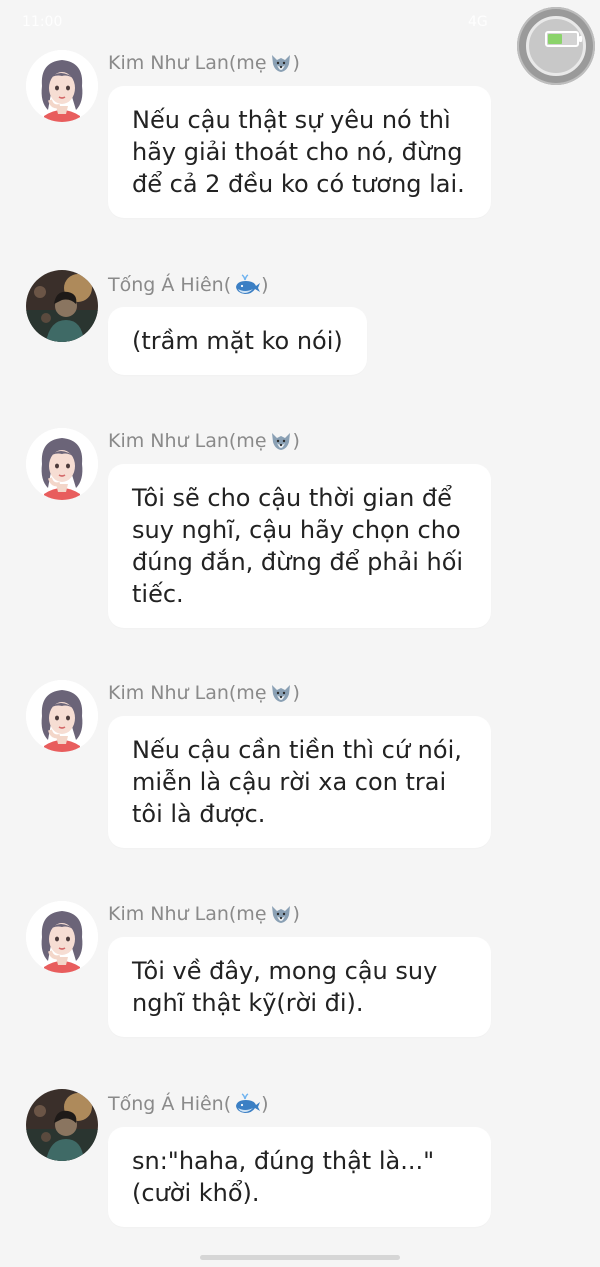  What do you see at coordinates (563, 39) in the screenshot?
I see `battery-icon` at bounding box center [563, 39].